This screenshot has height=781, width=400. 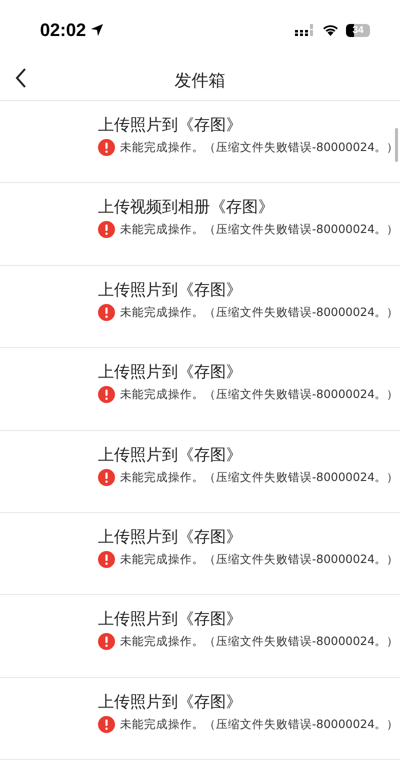 I want to click on wifi-icon, so click(x=330, y=30).